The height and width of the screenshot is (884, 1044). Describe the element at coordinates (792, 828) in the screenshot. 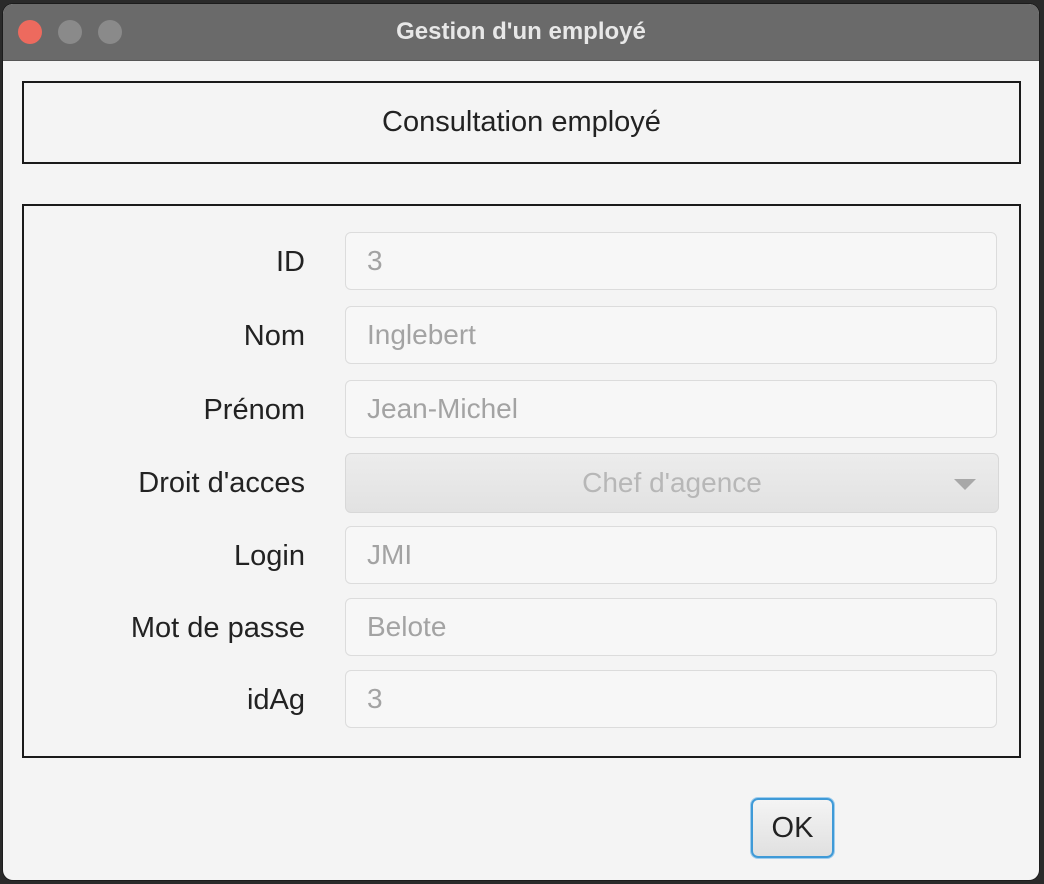

I see `ok-button: OK` at that location.